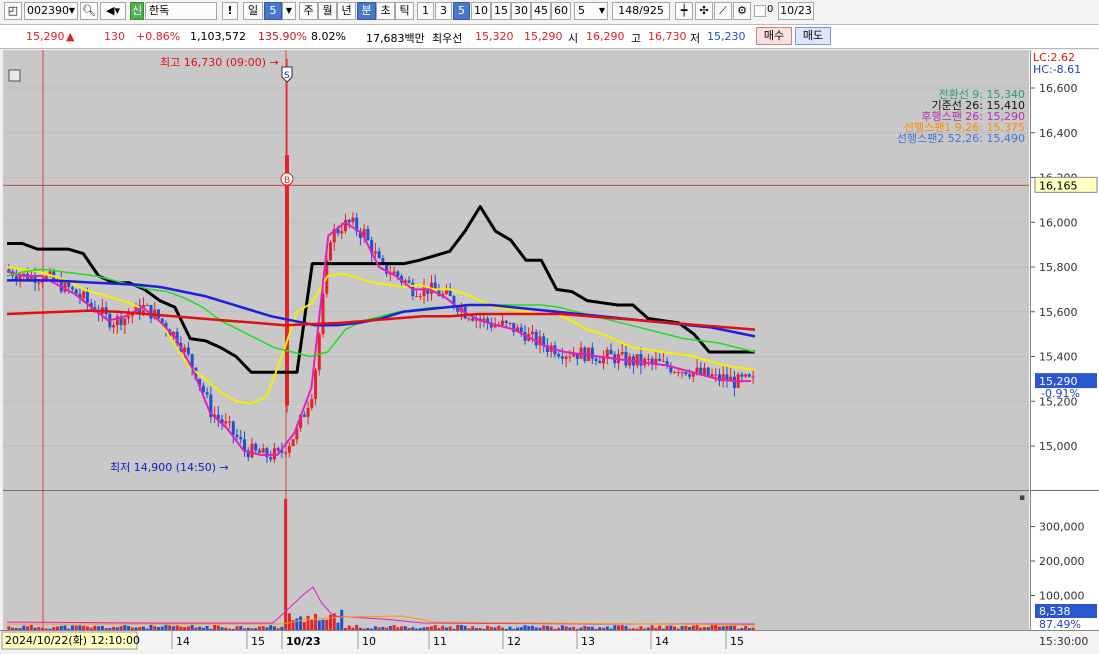 Image resolution: width=1099 pixels, height=654 pixels. I want to click on period-select: 5, so click(273, 11).